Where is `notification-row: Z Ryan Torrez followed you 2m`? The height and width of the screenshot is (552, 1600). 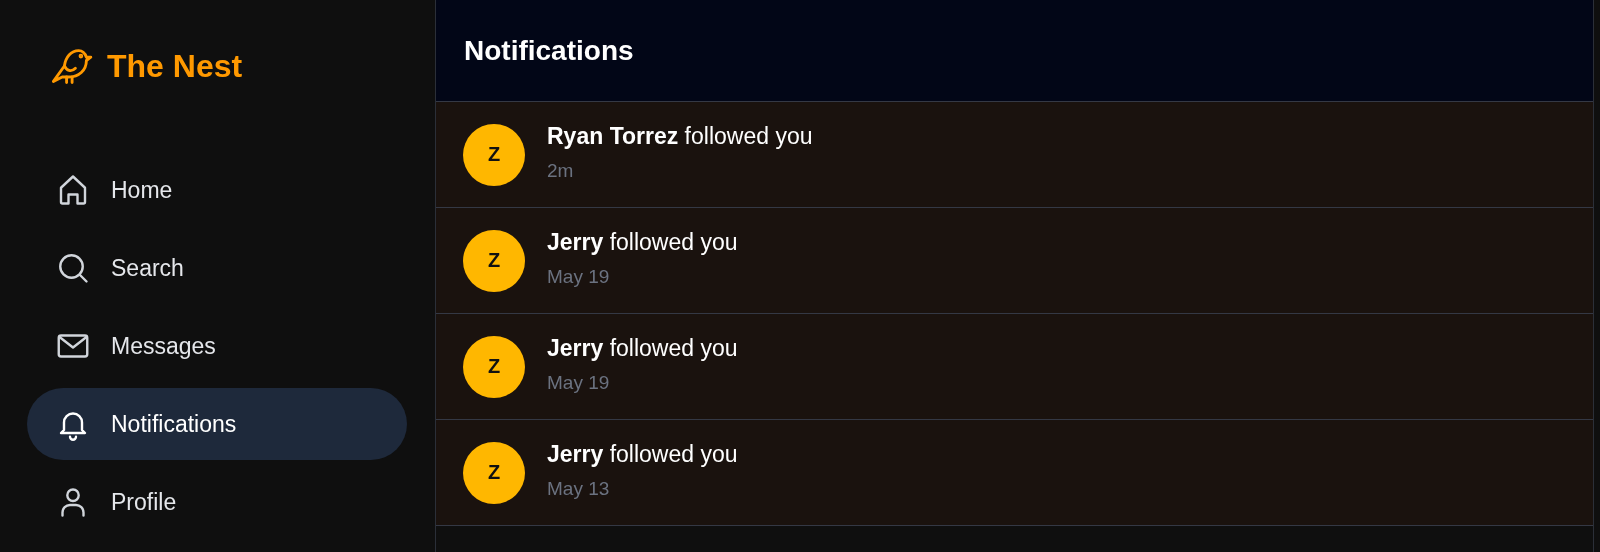
notification-row: Z Ryan Torrez followed you 2m is located at coordinates (1014, 155).